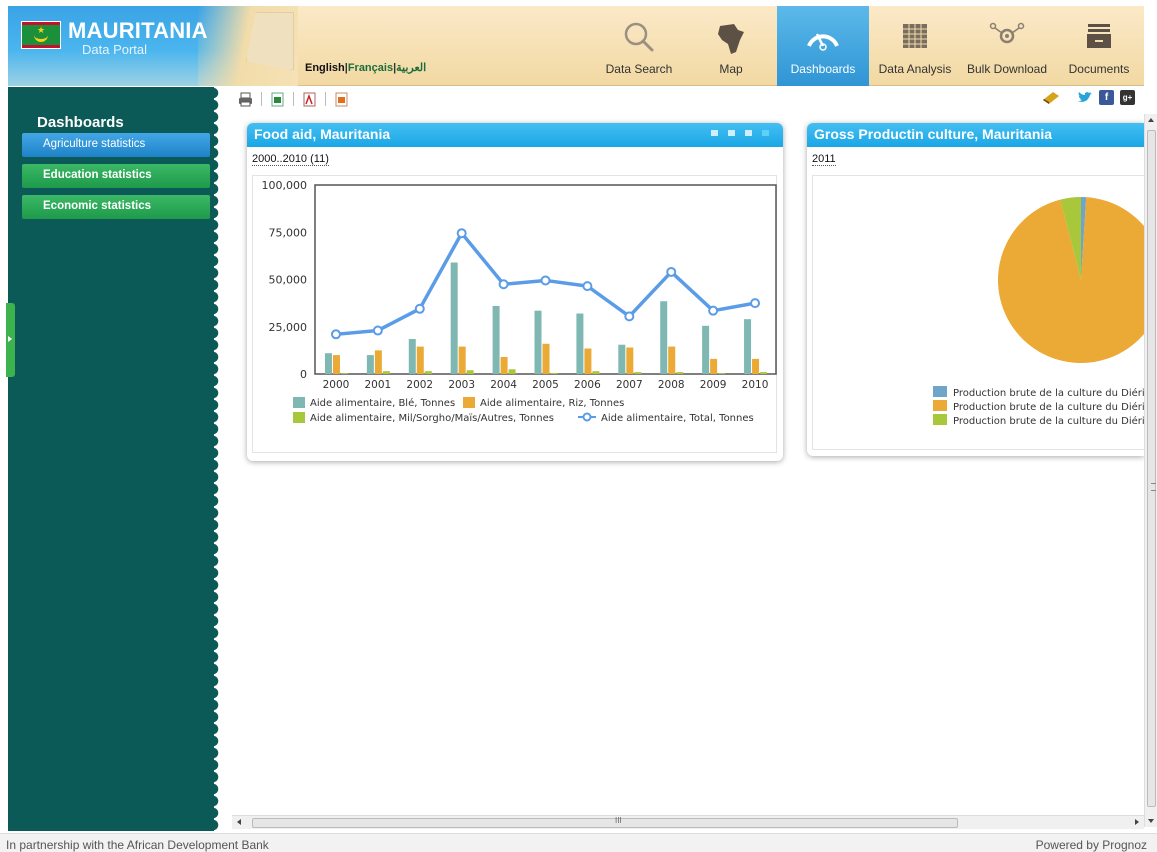  I want to click on sidebar-item-agriculture: Agriculture statistics, so click(116, 145).